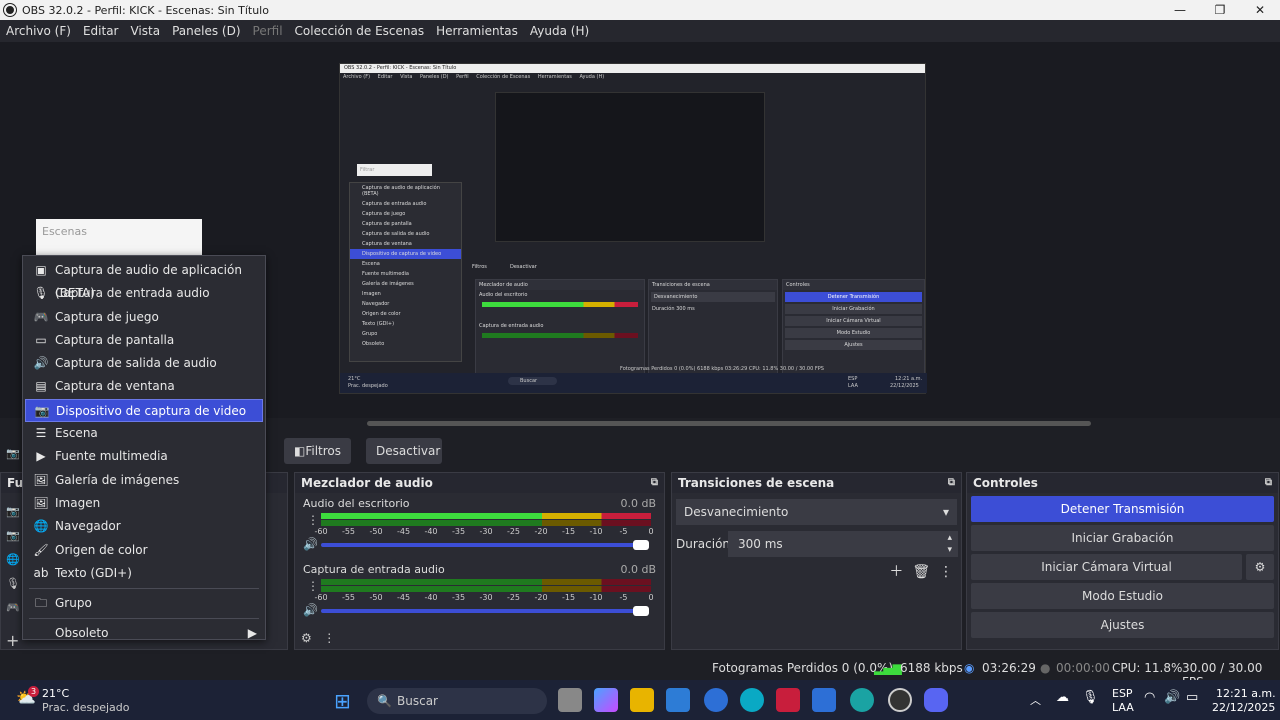  What do you see at coordinates (144, 279) in the screenshot?
I see `menu-app-audio-capture: ▣ Captura de audio de aplicación (BETA)` at bounding box center [144, 279].